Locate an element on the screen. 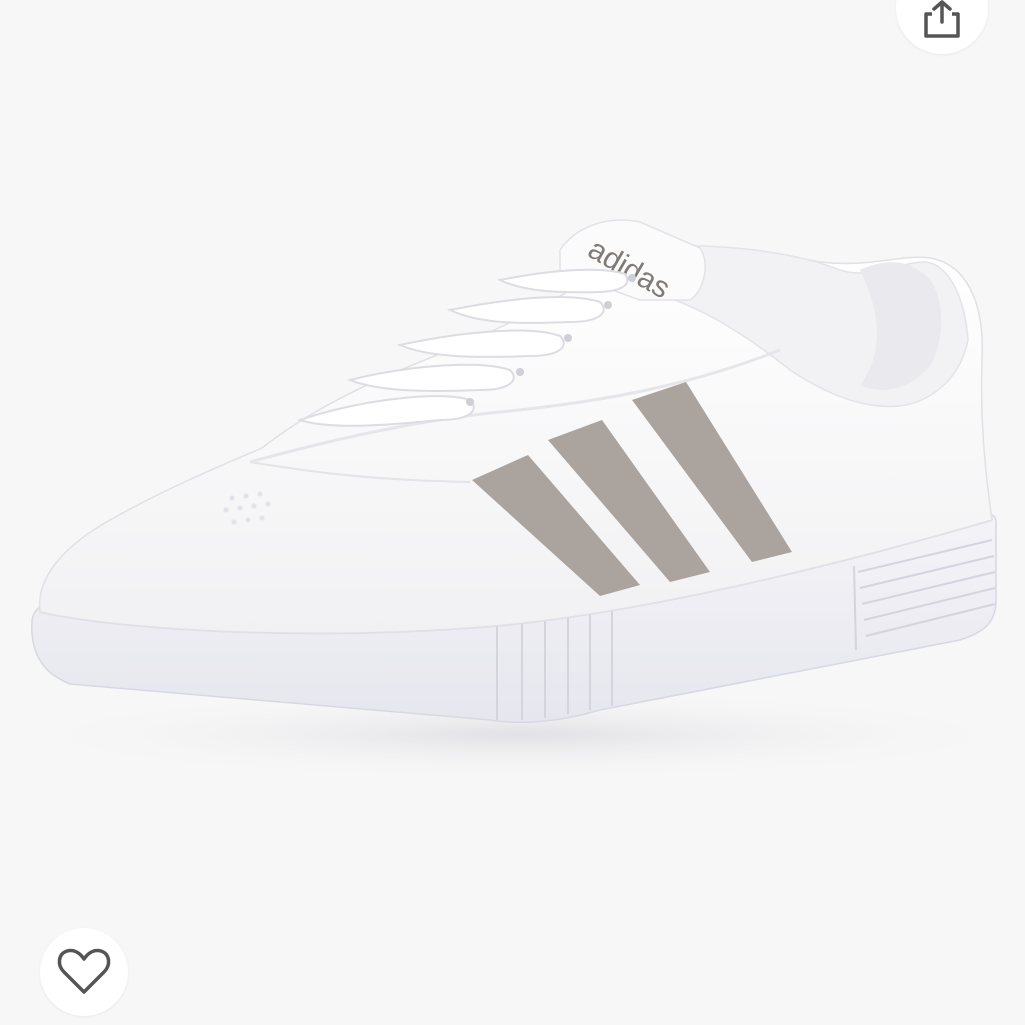  share-icon is located at coordinates (942, 19).